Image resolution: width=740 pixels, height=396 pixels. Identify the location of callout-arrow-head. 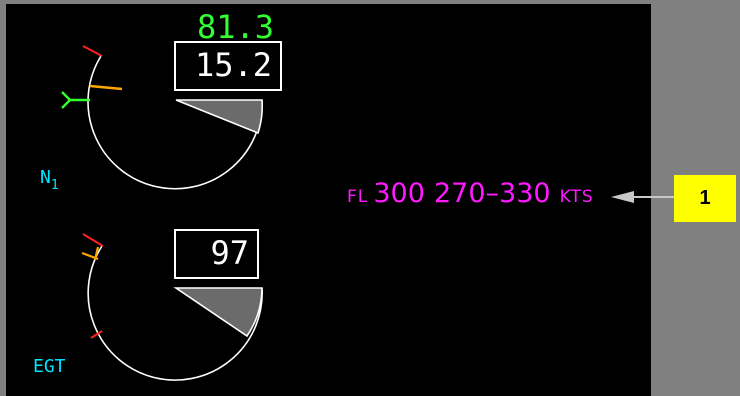
(622, 197).